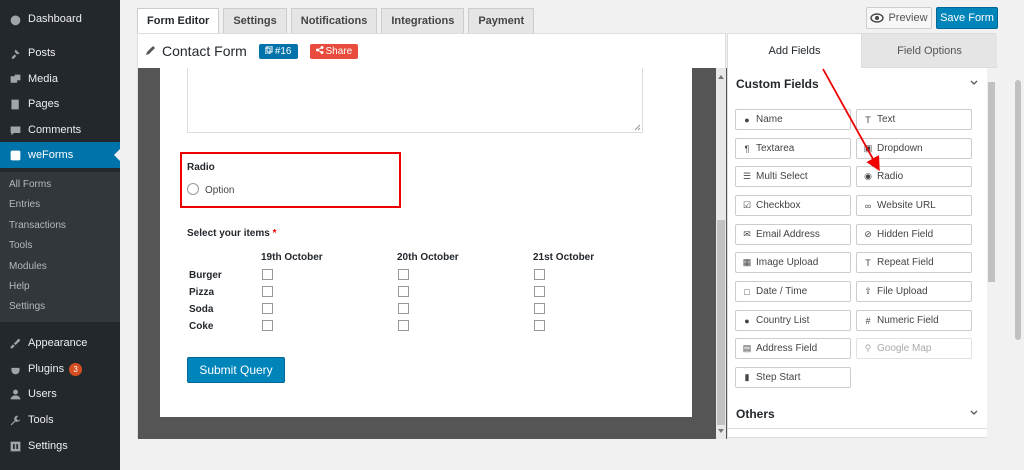  What do you see at coordinates (19, 286) in the screenshot?
I see `submenu-help: Help` at bounding box center [19, 286].